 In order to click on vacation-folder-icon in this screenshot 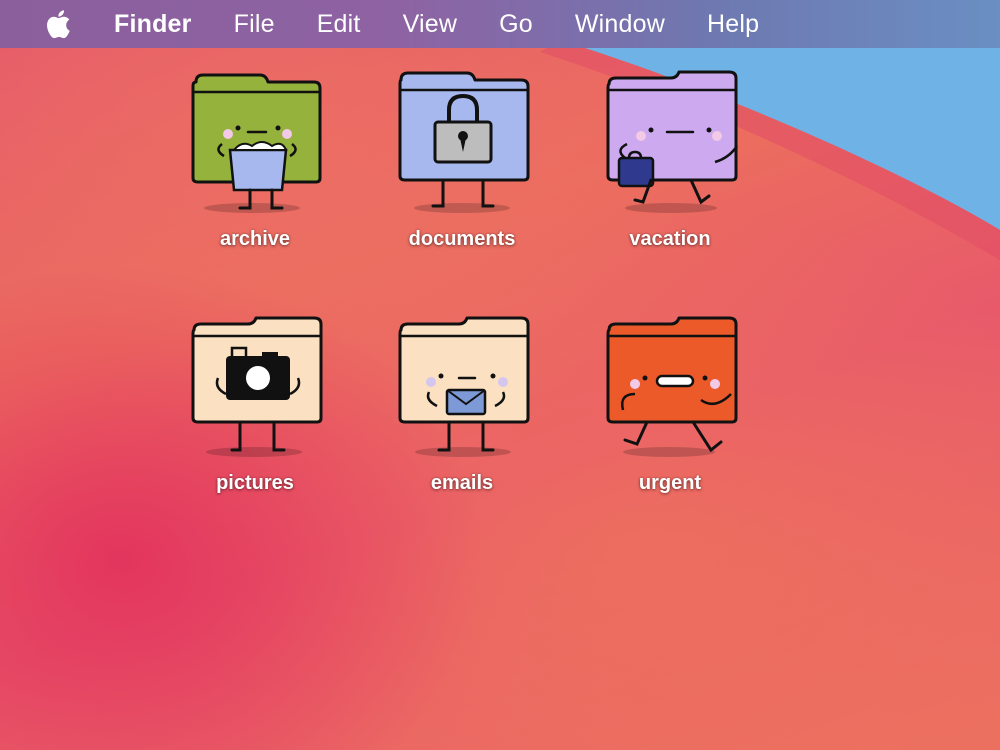, I will do `click(672, 141)`.